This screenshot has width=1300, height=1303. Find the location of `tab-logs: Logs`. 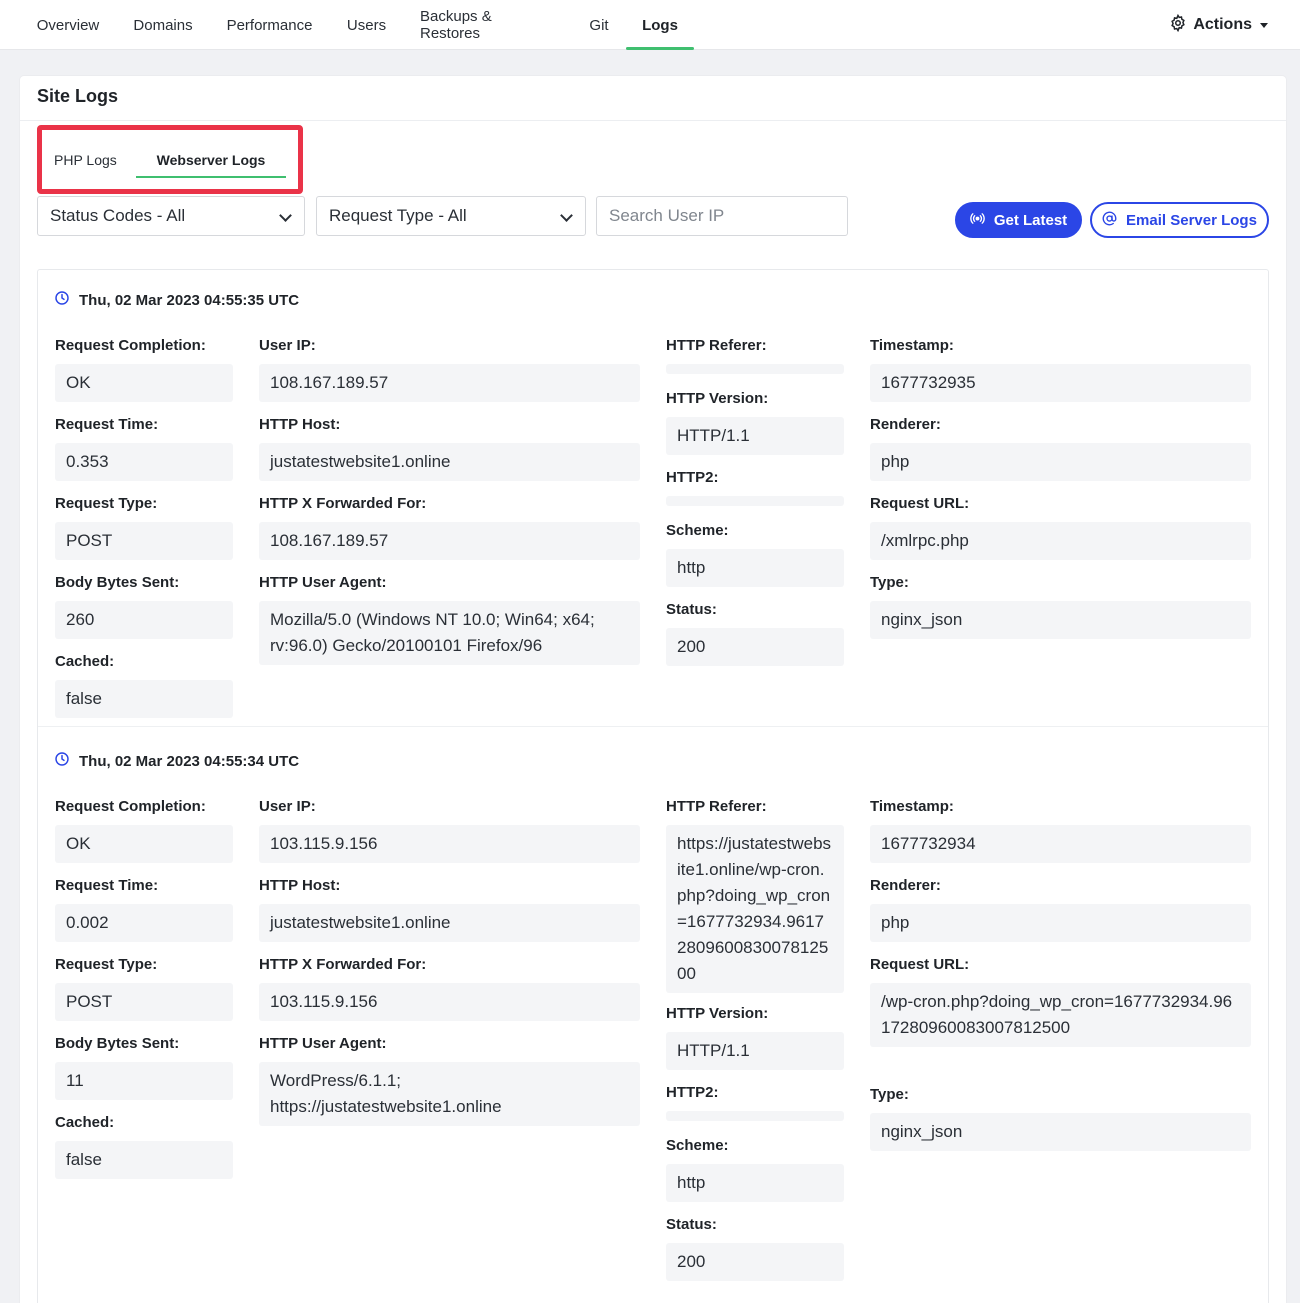

tab-logs: Logs is located at coordinates (660, 25).